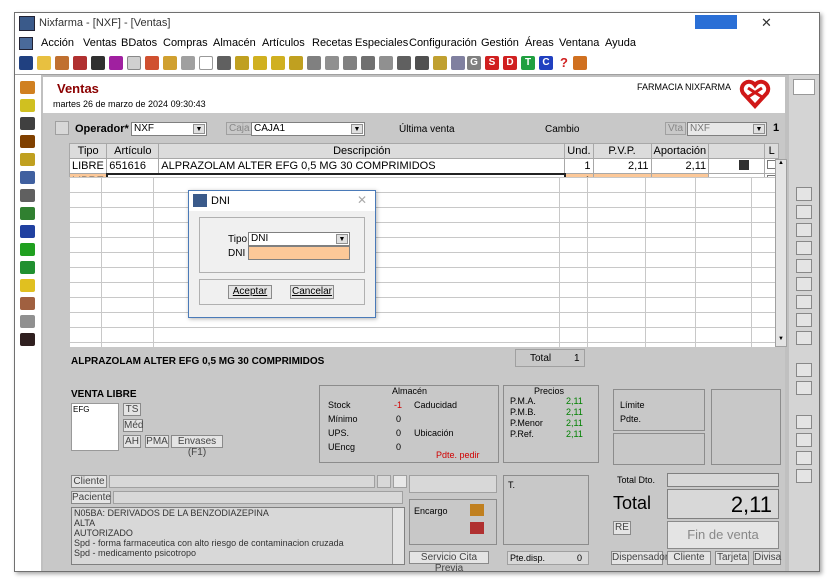  What do you see at coordinates (400, 481) in the screenshot?
I see `cliente-card-icon` at bounding box center [400, 481].